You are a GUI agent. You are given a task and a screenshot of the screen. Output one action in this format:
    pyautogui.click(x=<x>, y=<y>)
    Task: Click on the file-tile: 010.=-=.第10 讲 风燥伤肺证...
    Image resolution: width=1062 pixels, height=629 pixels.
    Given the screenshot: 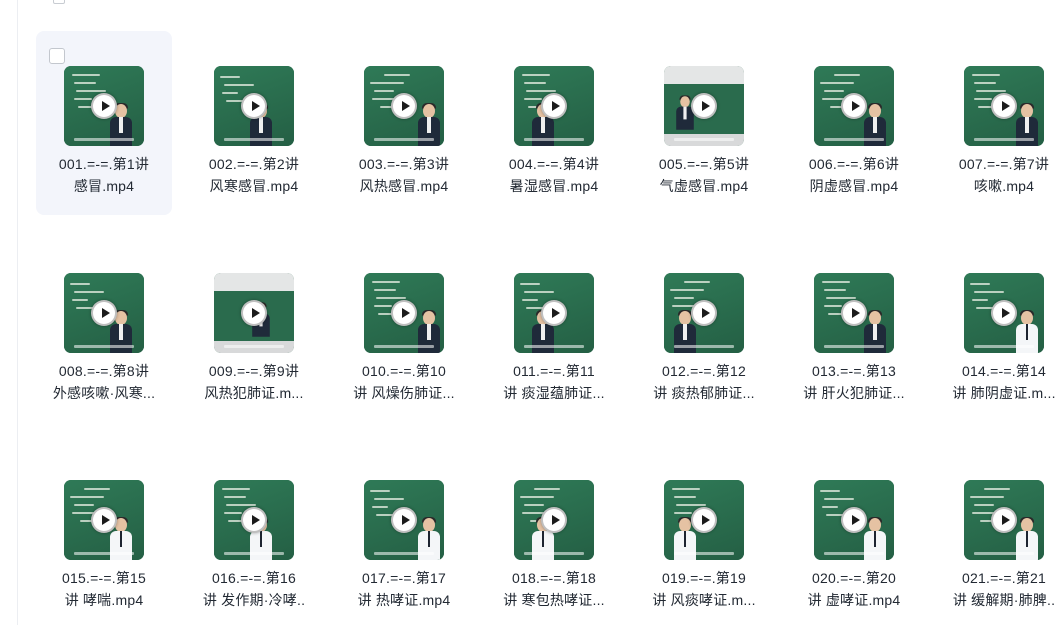 What is the action you would take?
    pyautogui.click(x=404, y=330)
    